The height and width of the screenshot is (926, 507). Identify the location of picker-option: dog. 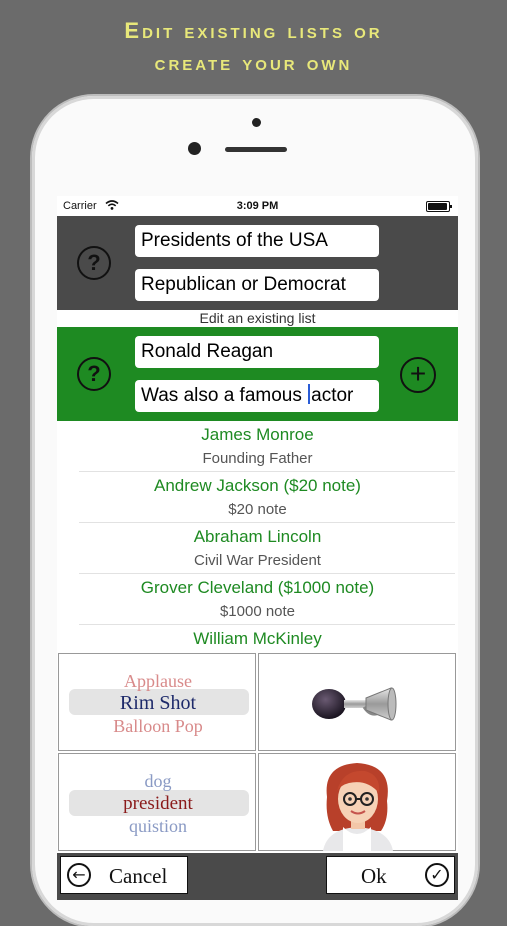
(158, 781).